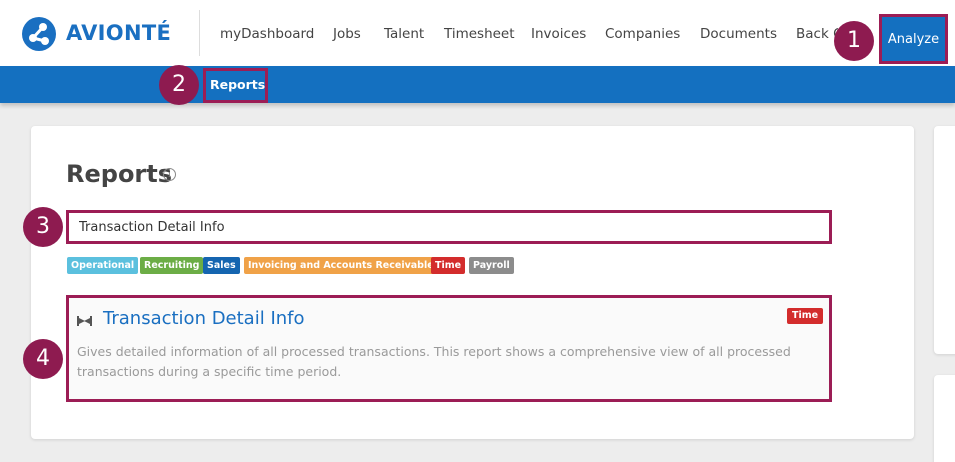 The width and height of the screenshot is (955, 462). I want to click on report-search-input, so click(449, 227).